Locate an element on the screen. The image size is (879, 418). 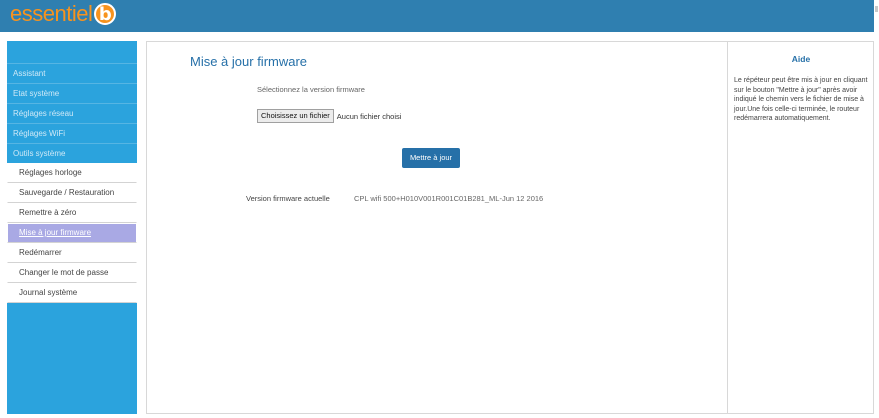
file-status-text: Aucun fichier choisi is located at coordinates (369, 116).